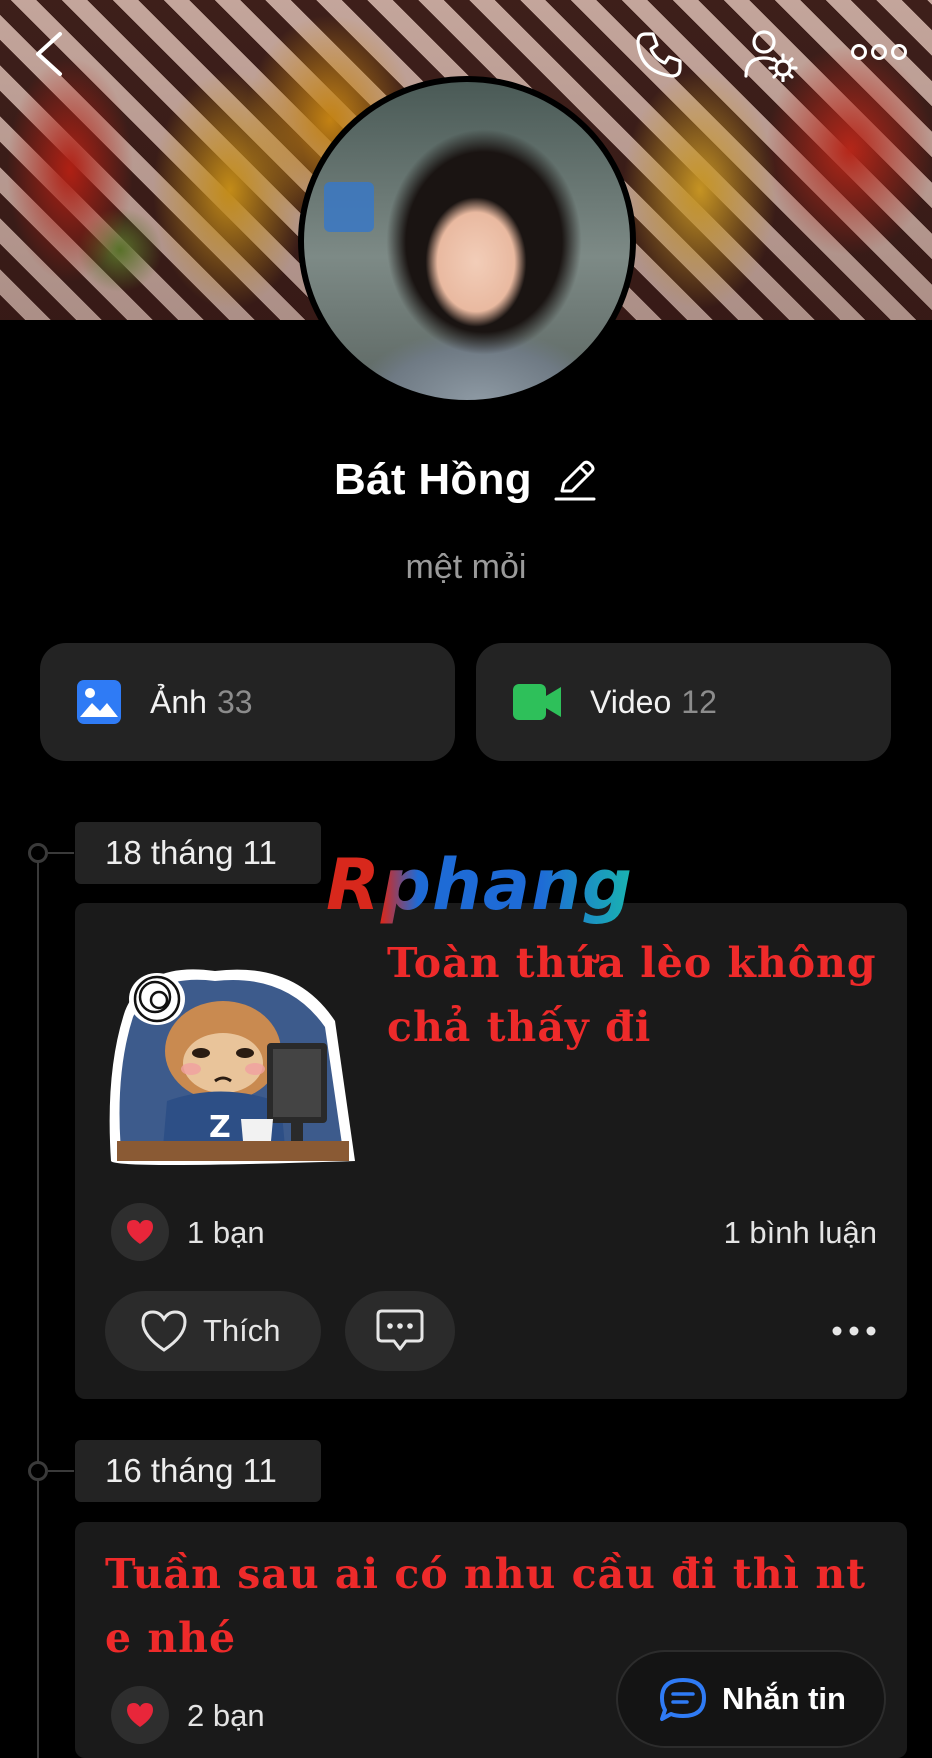 This screenshot has height=1758, width=932. Describe the element at coordinates (632, 995) in the screenshot. I see `post-text: Toàn thứa lèo không chả thấy đi` at that location.